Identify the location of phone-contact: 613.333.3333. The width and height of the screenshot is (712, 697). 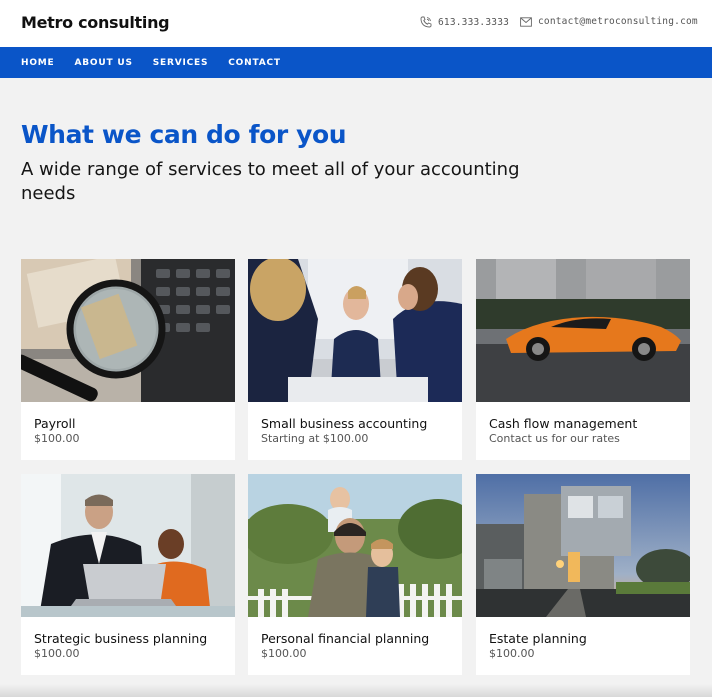
(464, 22).